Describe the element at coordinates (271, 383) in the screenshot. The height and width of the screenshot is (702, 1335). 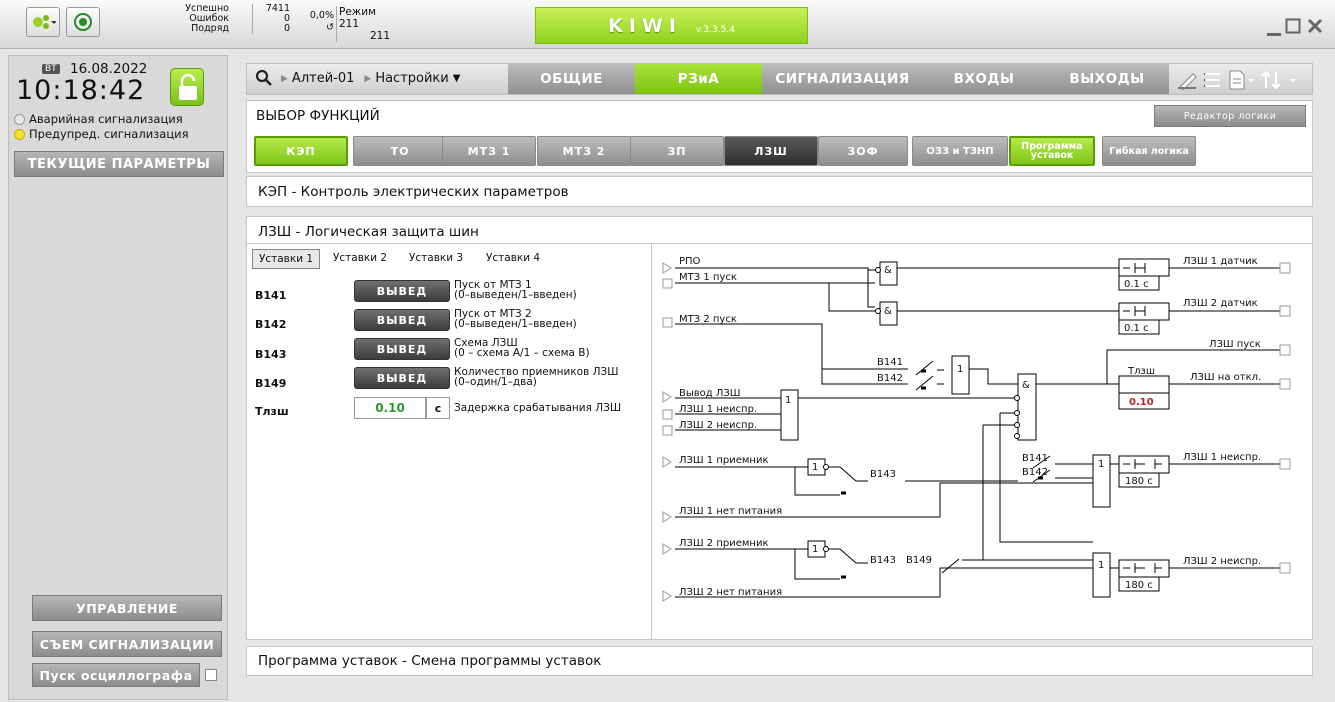
I see `setting-code: В149` at that location.